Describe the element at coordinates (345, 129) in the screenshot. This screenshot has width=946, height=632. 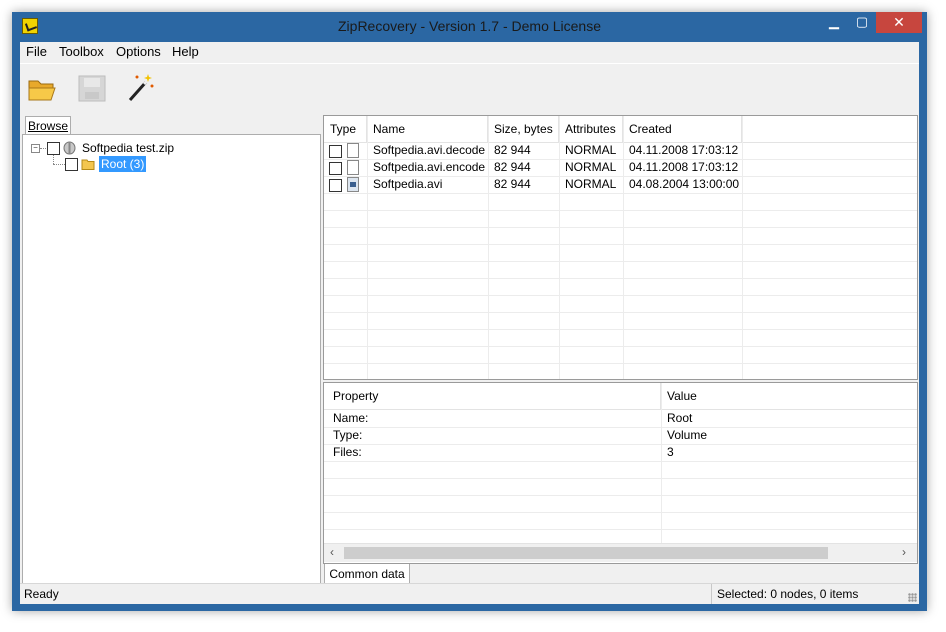
I see `column-type: Type` at that location.